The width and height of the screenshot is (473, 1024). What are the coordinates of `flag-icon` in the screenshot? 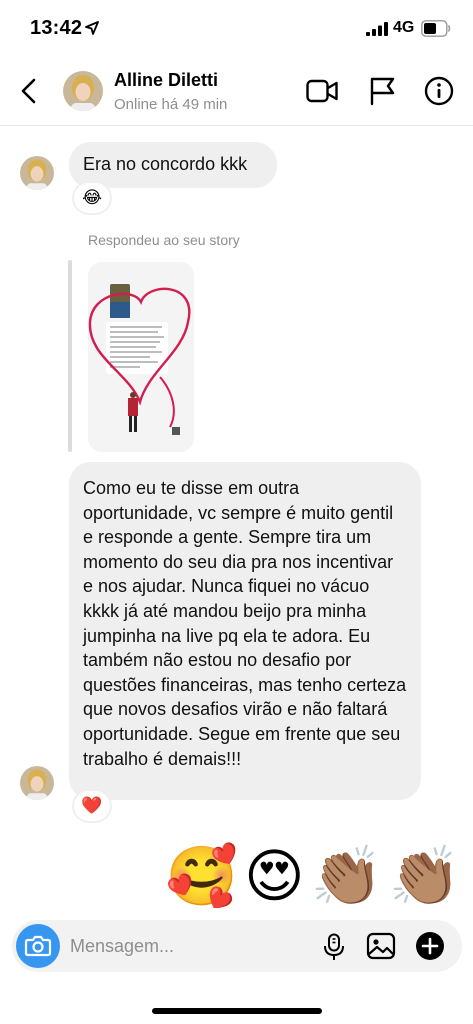 It's located at (383, 91).